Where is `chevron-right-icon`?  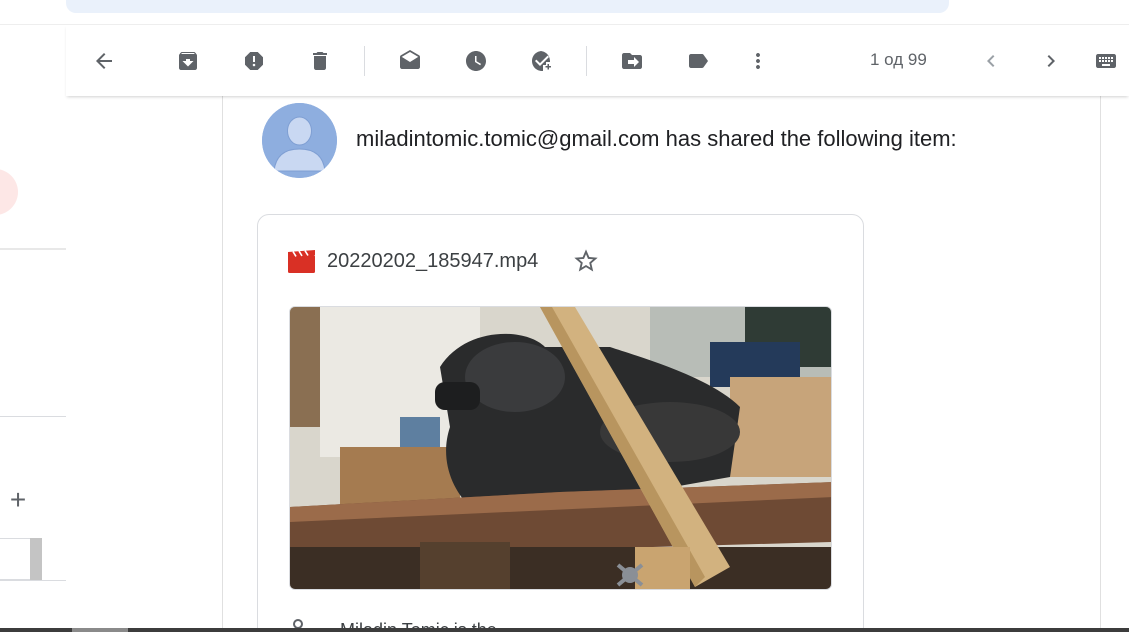
chevron-right-icon is located at coordinates (1051, 61).